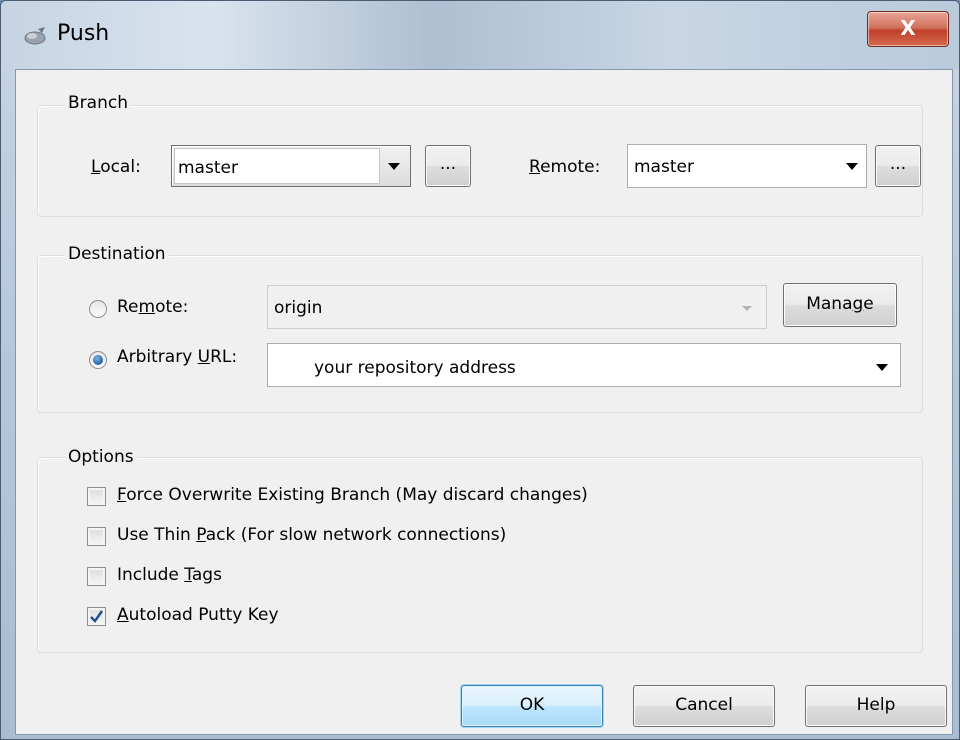 Image resolution: width=960 pixels, height=740 pixels. I want to click on close-icon: X, so click(908, 28).